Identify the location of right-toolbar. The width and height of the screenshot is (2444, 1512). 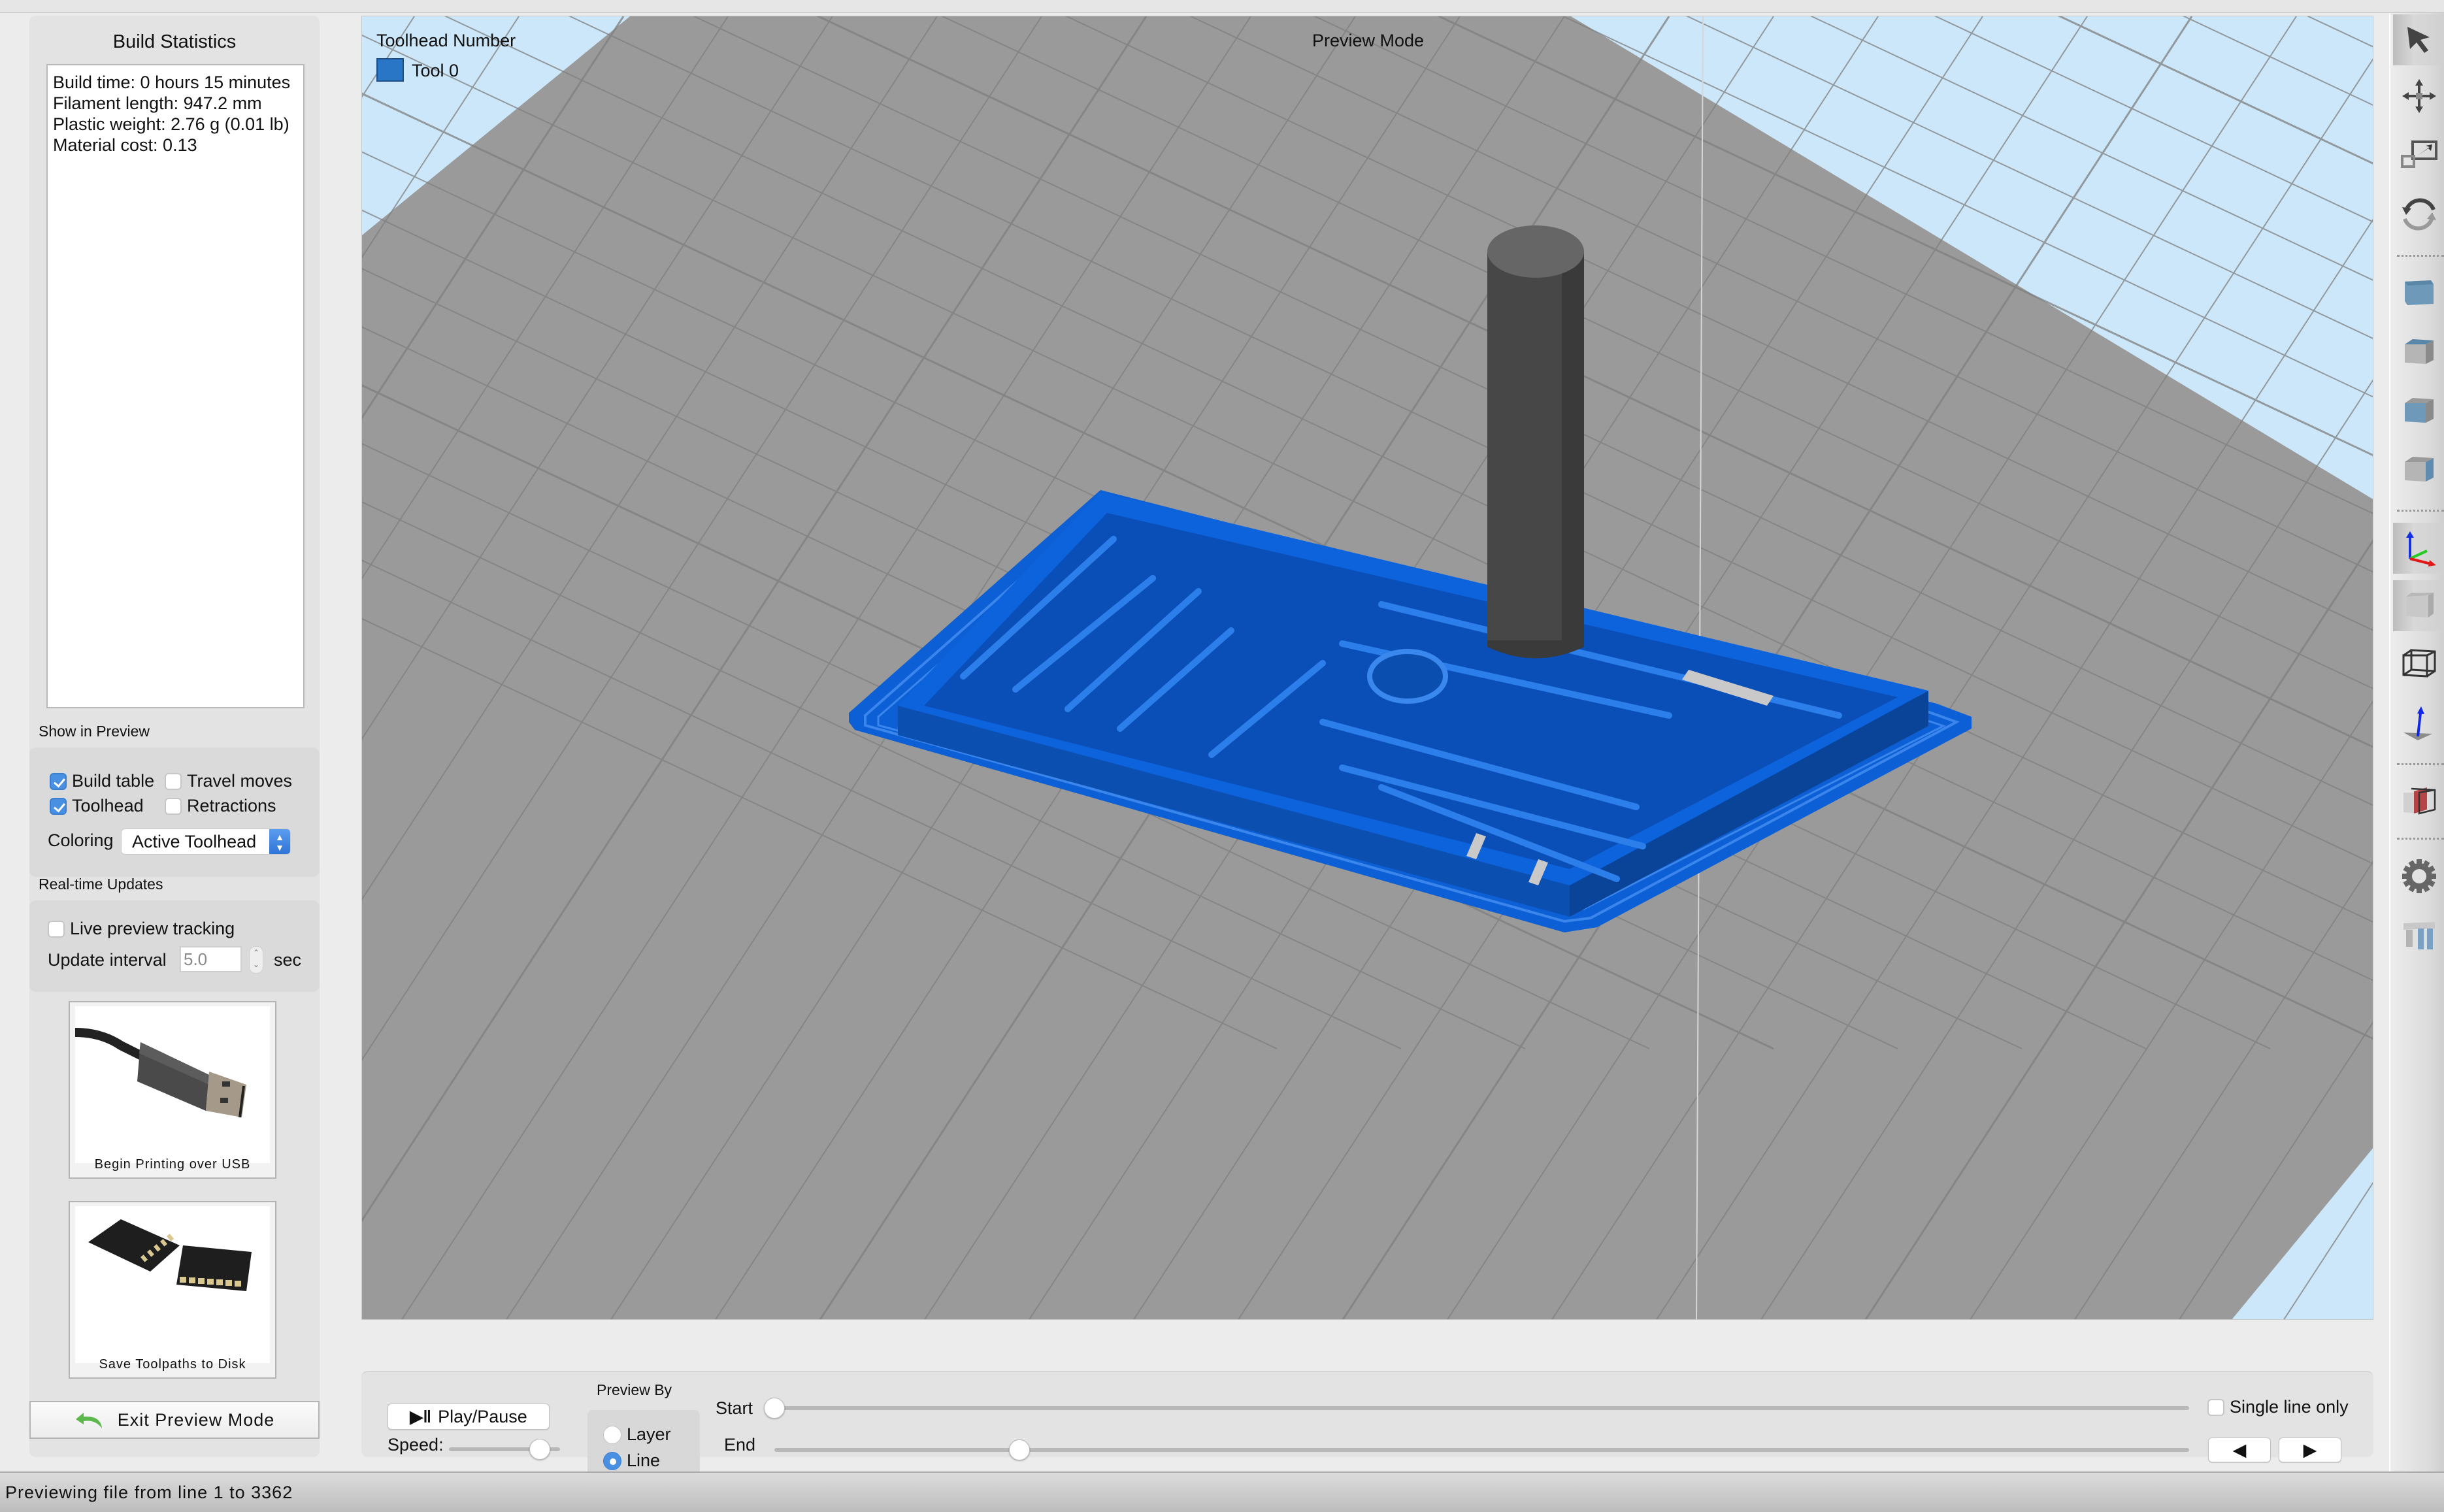
(2416, 743).